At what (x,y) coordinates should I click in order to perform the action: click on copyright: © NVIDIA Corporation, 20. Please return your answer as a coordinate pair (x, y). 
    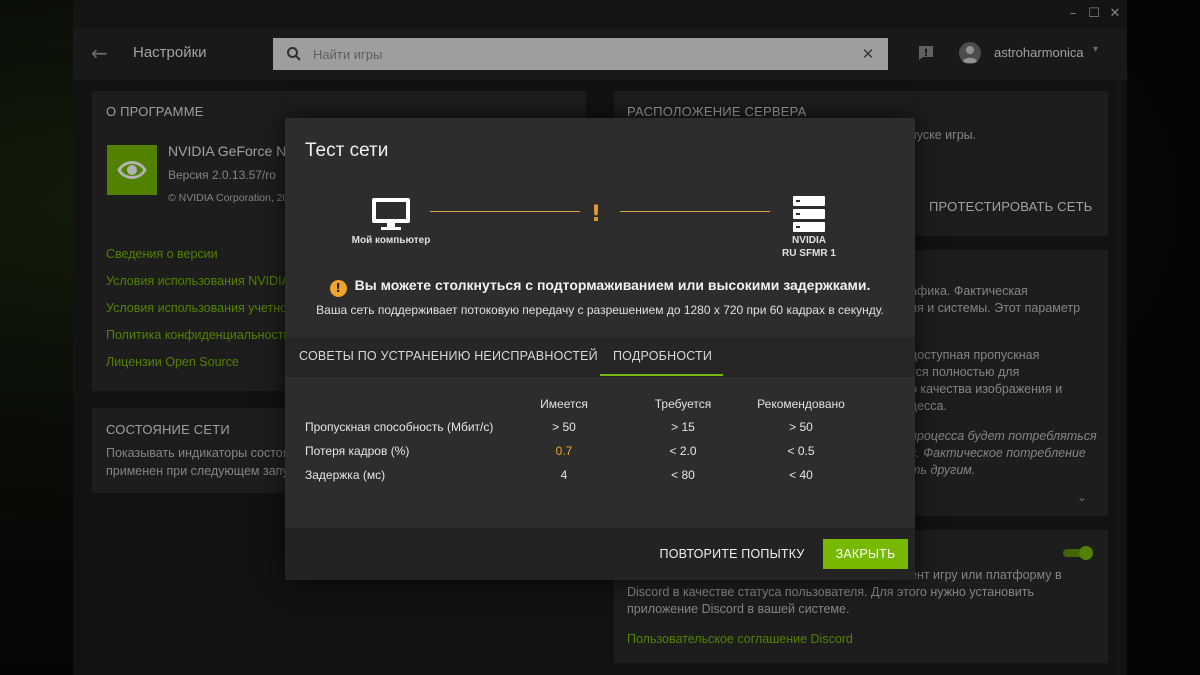
    Looking at the image, I should click on (228, 198).